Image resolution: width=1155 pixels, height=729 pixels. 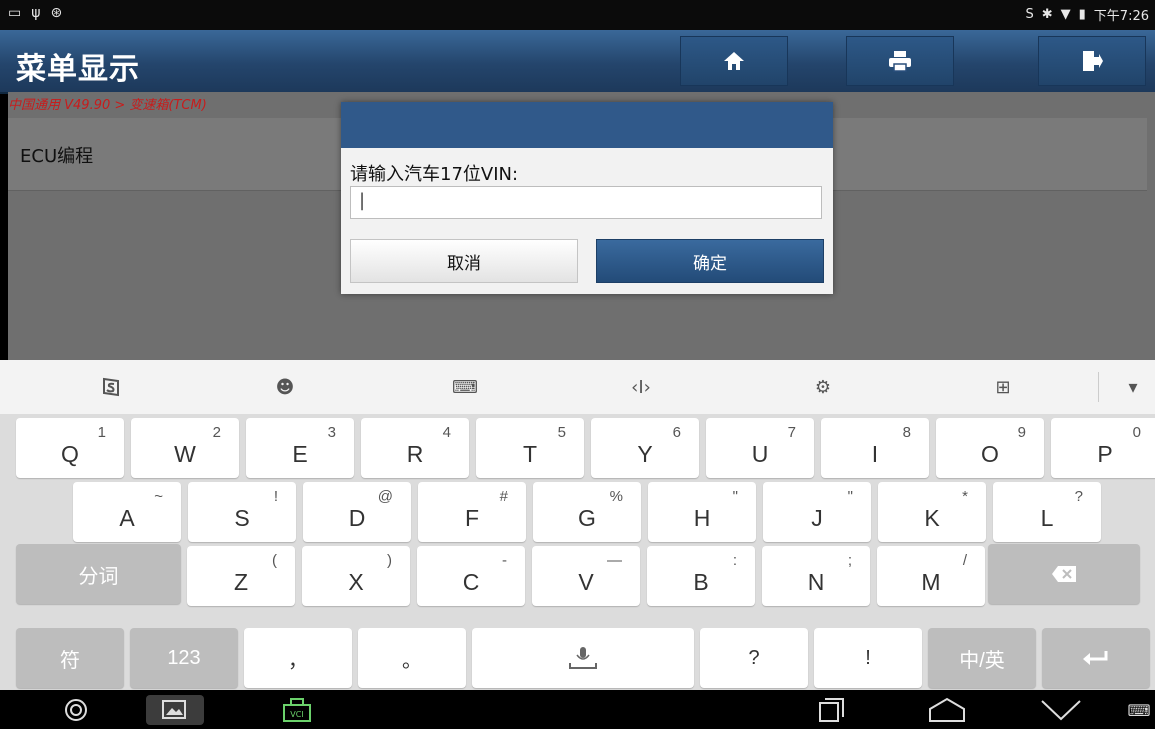 What do you see at coordinates (465, 387) in the screenshot?
I see `keyboard-icon: ⌨` at bounding box center [465, 387].